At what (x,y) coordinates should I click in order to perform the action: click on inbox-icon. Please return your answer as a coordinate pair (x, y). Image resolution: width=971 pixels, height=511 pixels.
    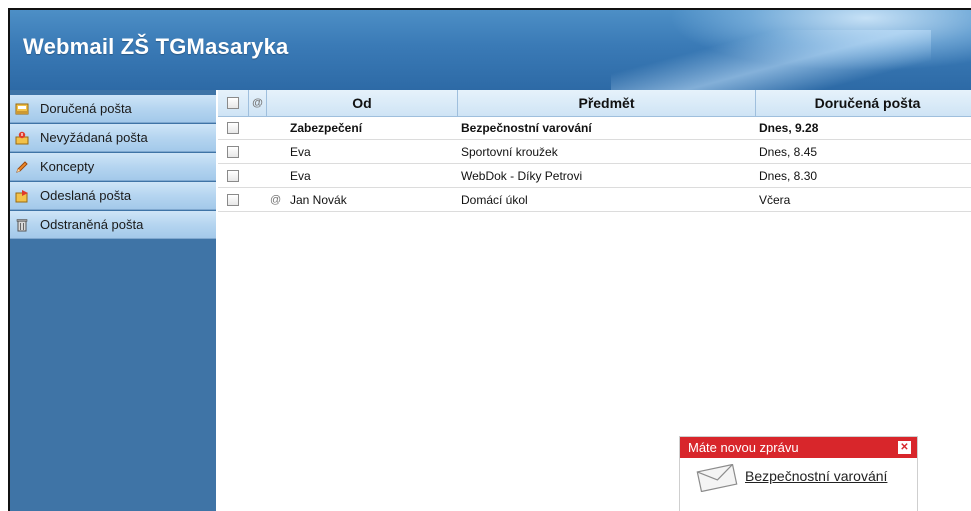
    Looking at the image, I should click on (22, 109).